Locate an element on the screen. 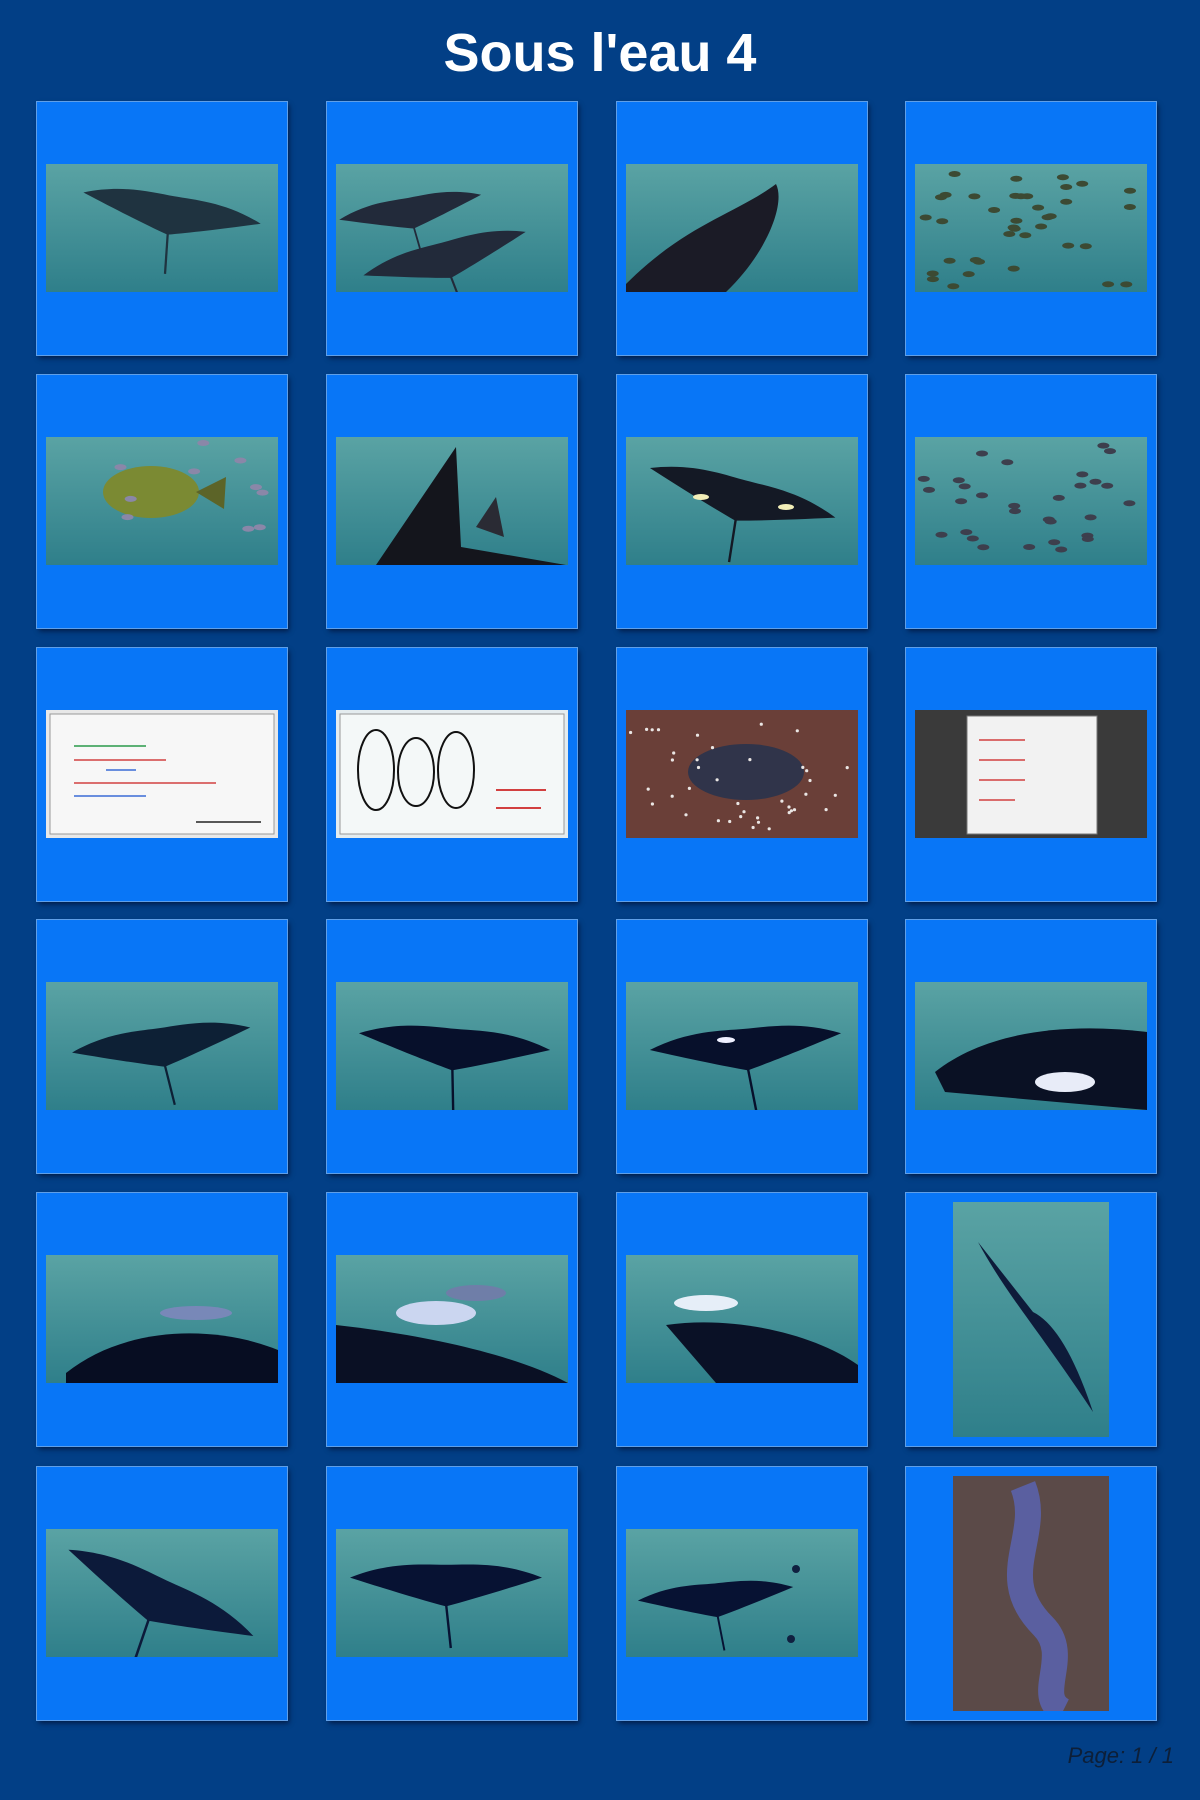  page-indicator: Page: 1 / 1 is located at coordinates (1120, 1755).